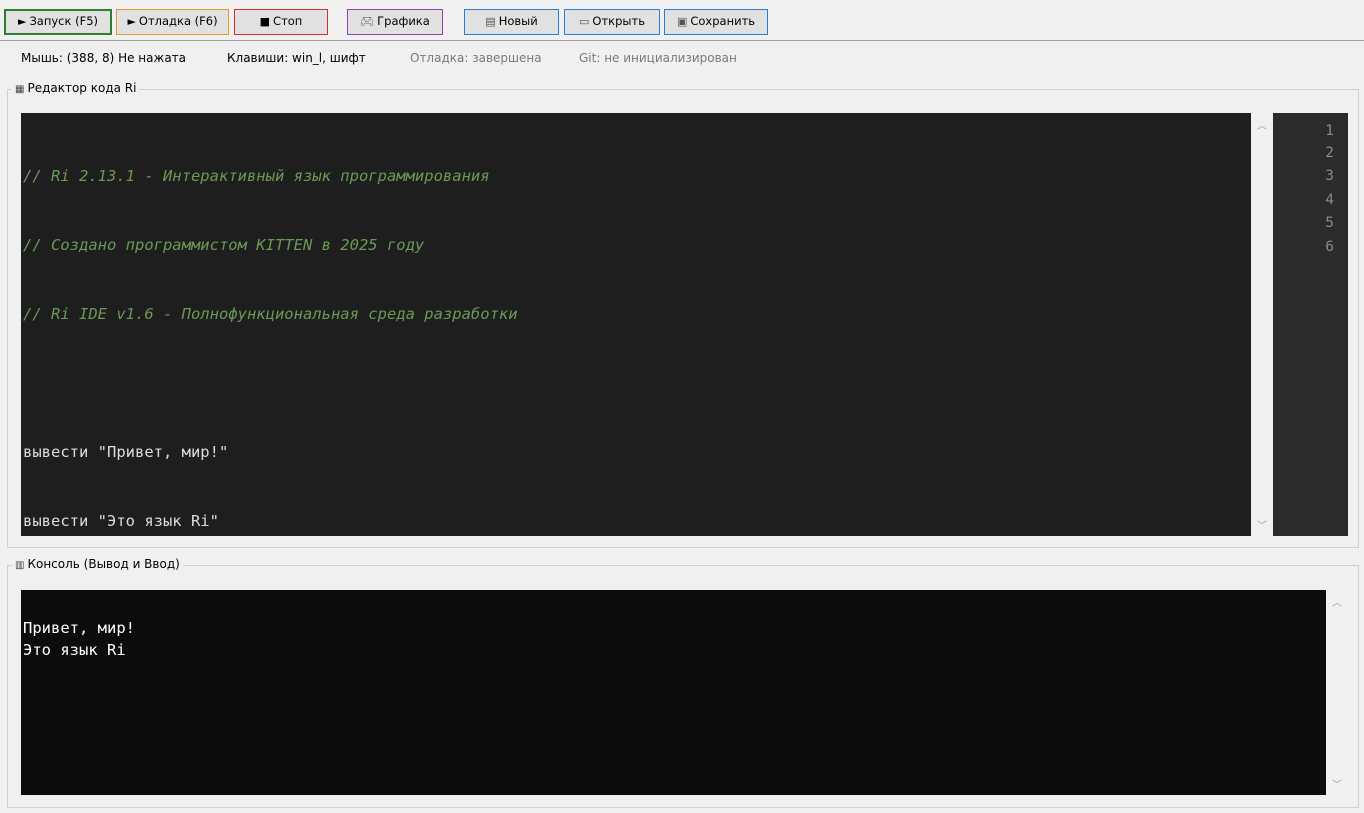 The width and height of the screenshot is (1364, 813). Describe the element at coordinates (1329, 247) in the screenshot. I see `line-number: 6` at that location.